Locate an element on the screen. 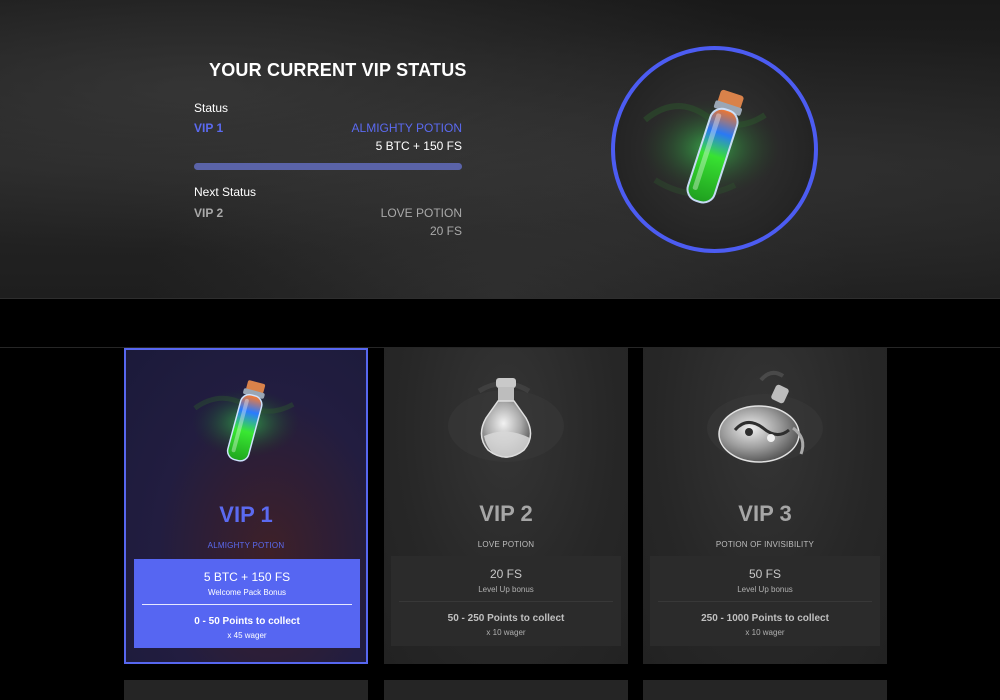 The width and height of the screenshot is (1000, 700). page-title: YOUR CURRENT VIP STATUS is located at coordinates (338, 70).